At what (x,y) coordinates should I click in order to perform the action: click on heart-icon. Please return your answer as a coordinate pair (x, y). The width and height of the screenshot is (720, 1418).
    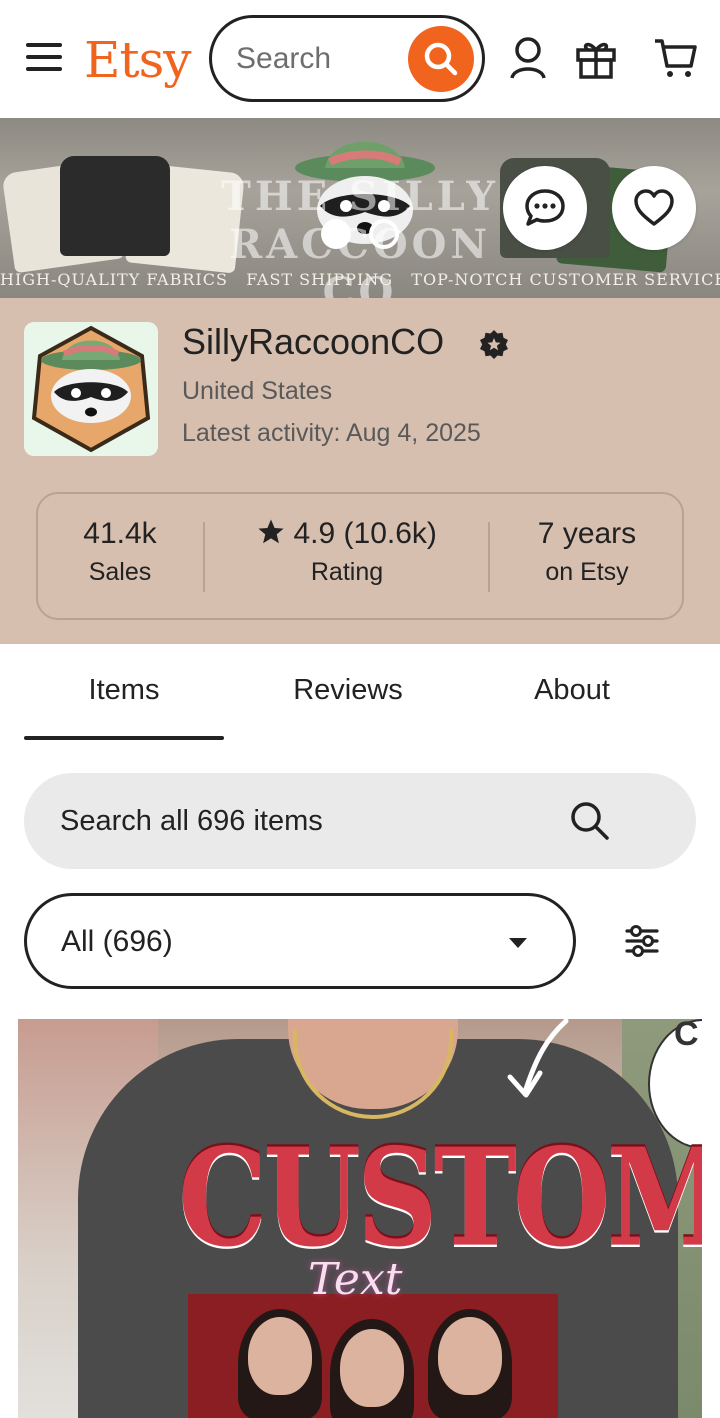
    Looking at the image, I should click on (654, 207).